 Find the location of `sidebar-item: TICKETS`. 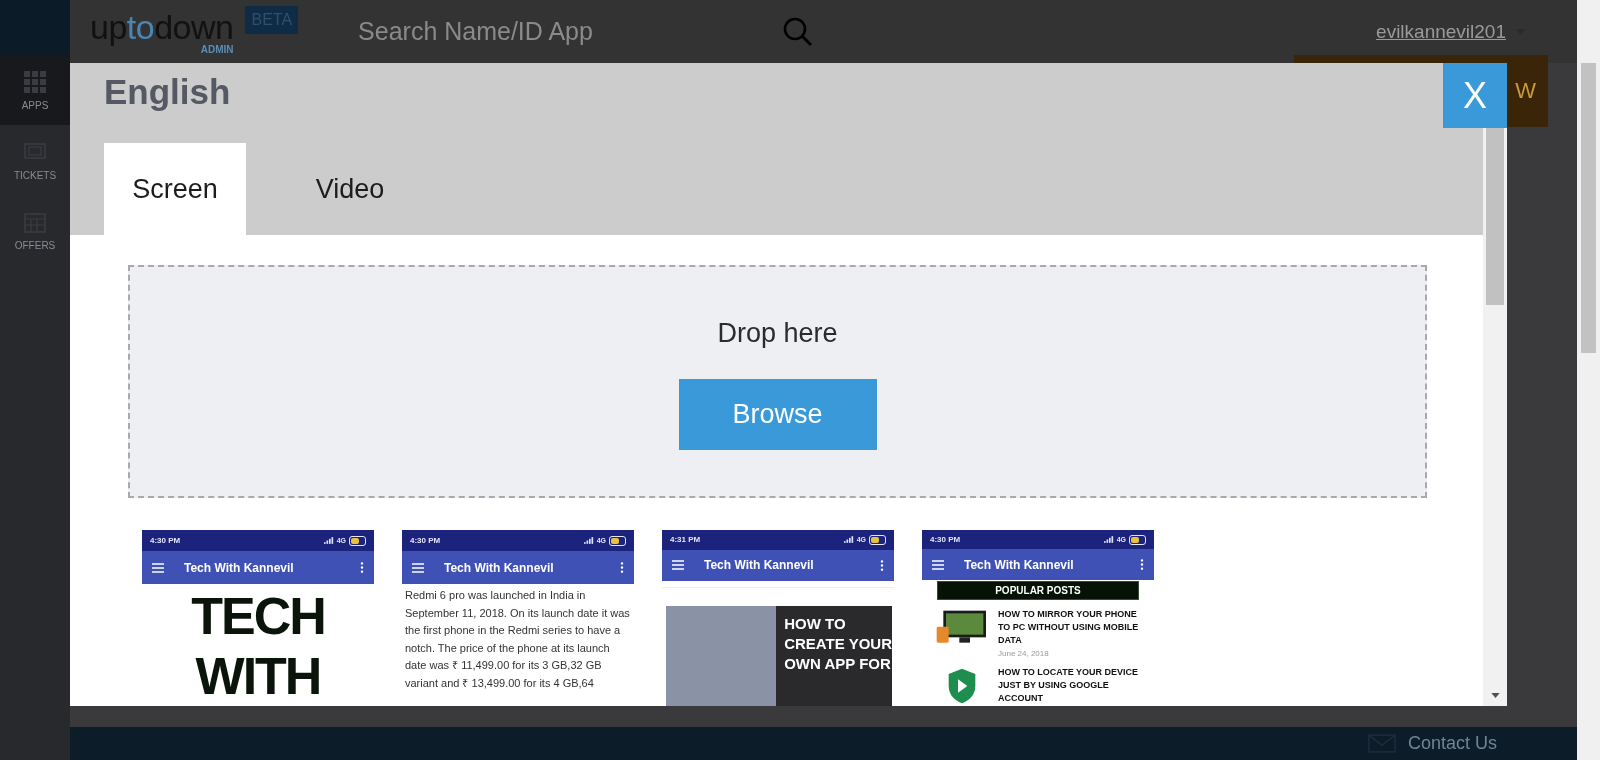

sidebar-item: TICKETS is located at coordinates (35, 160).